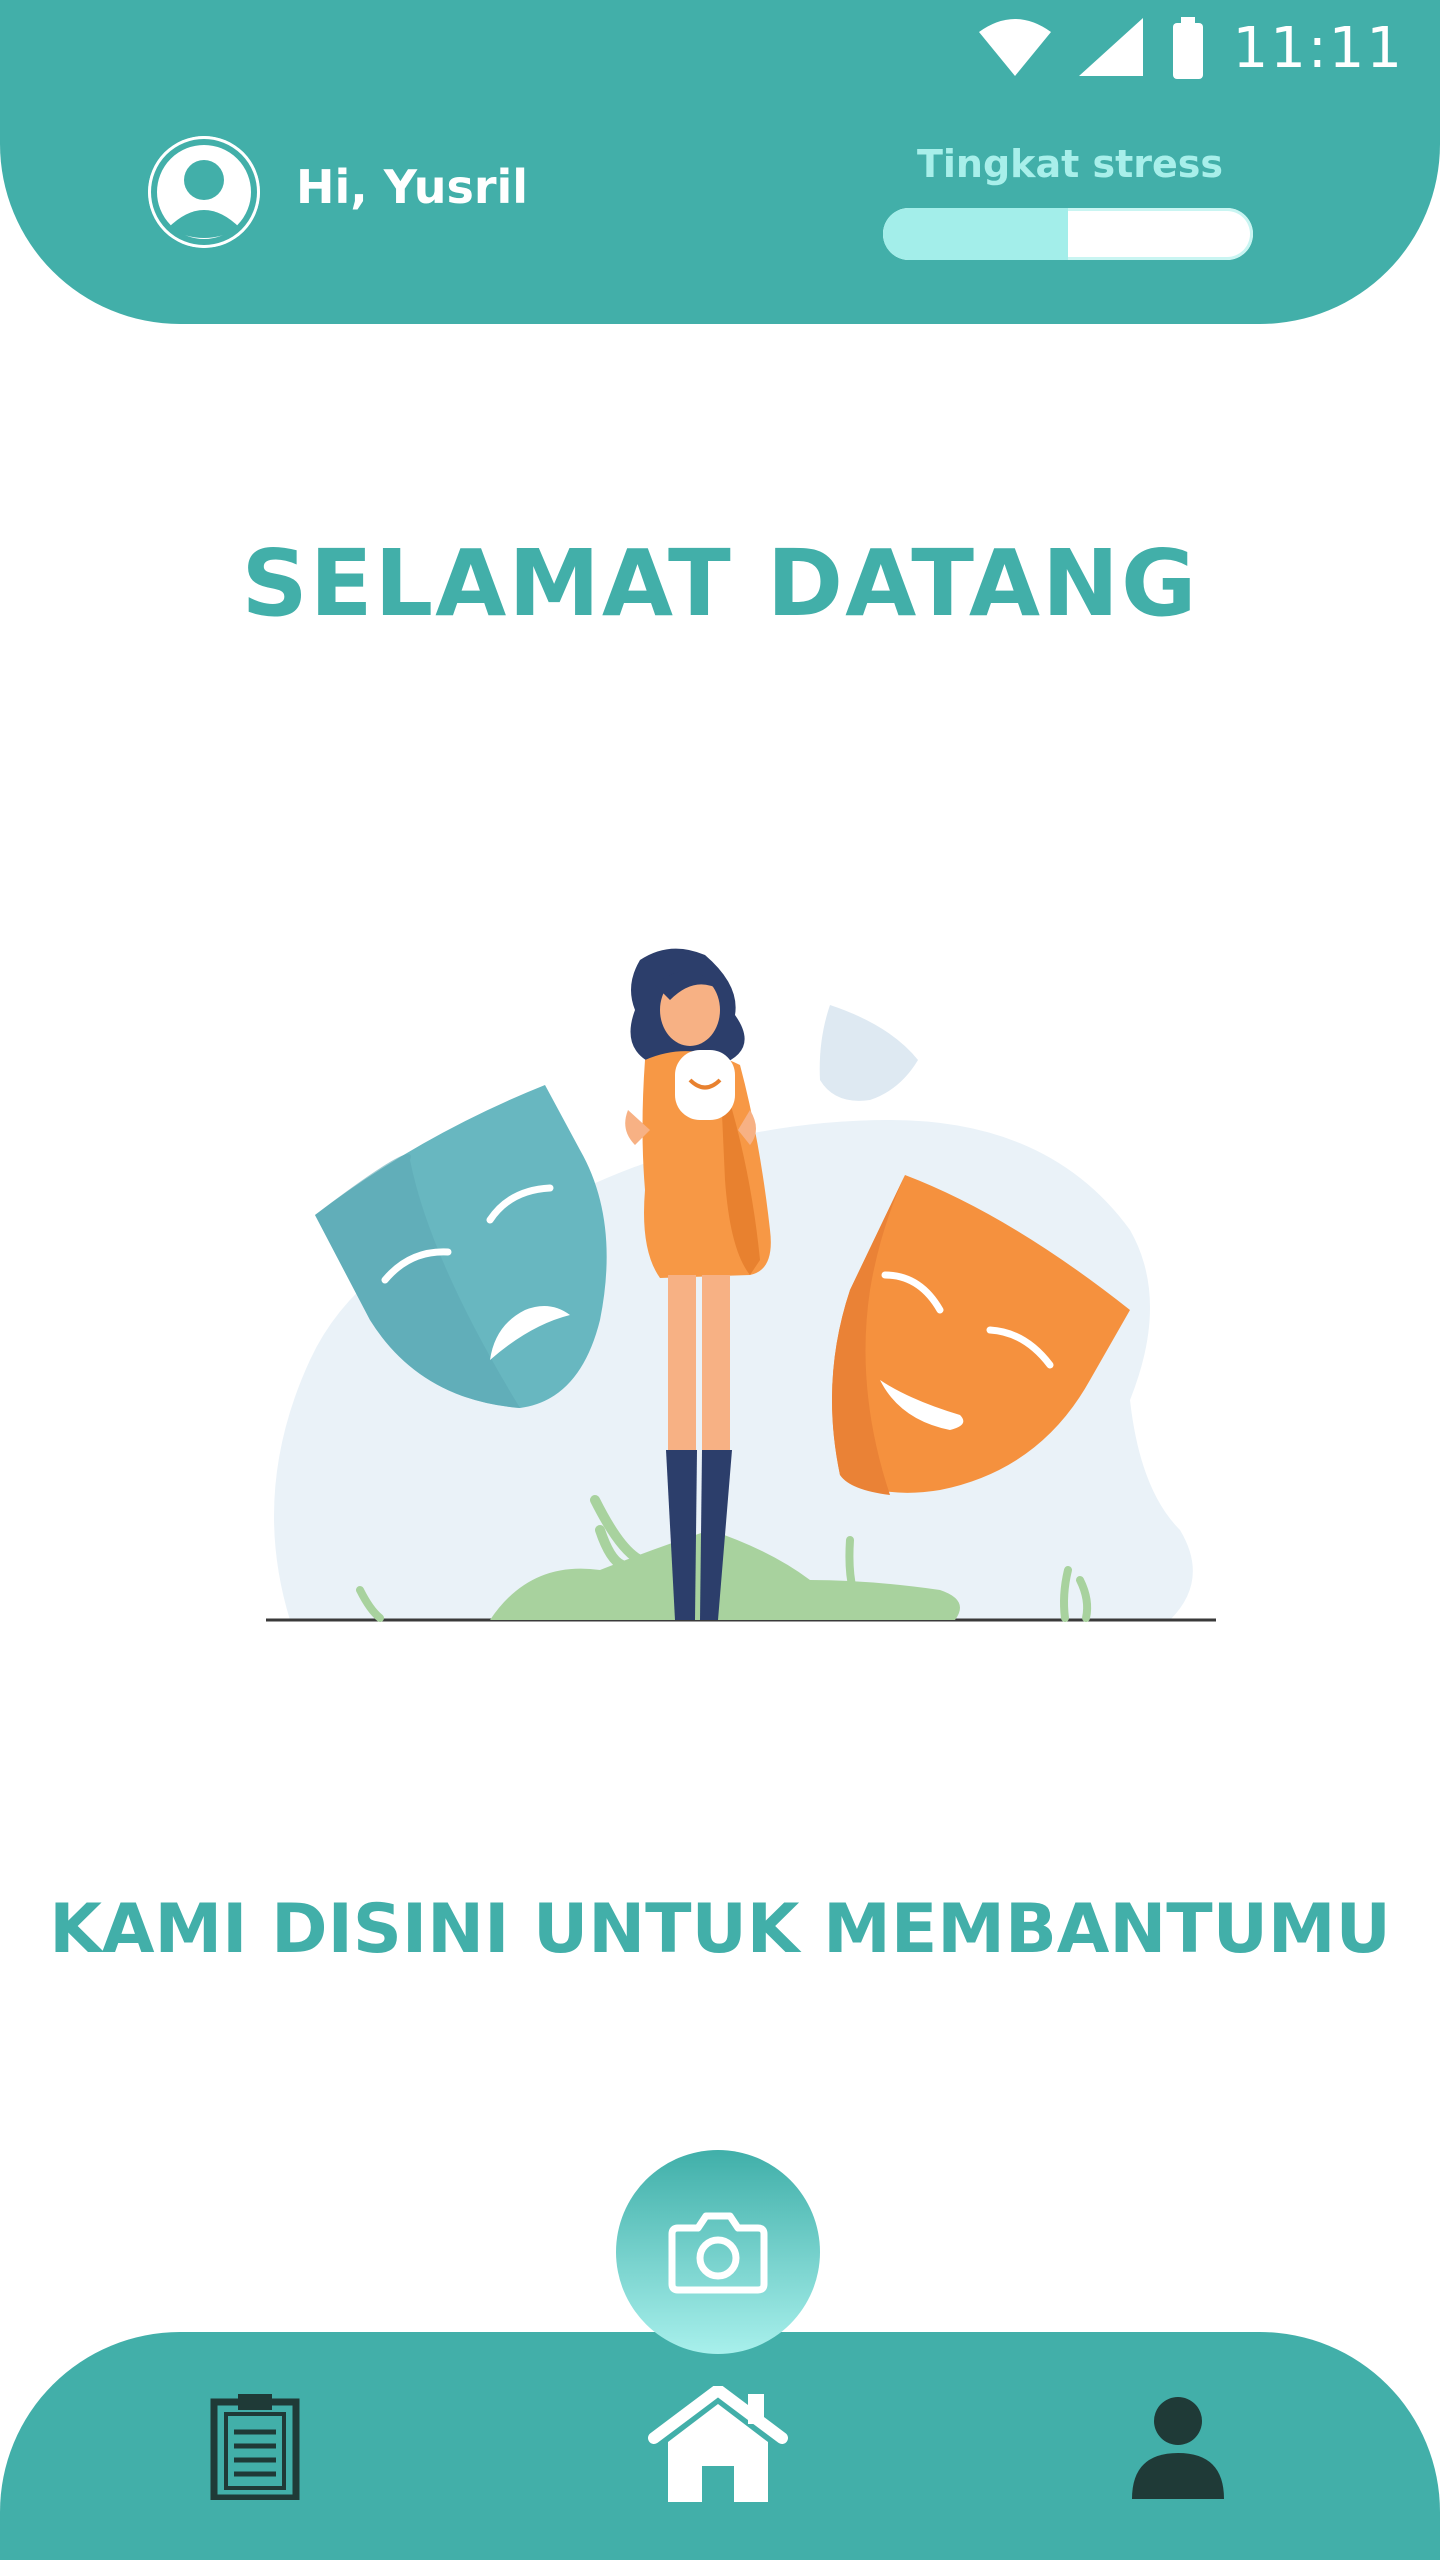  I want to click on status-time: 11:11, so click(1318, 48).